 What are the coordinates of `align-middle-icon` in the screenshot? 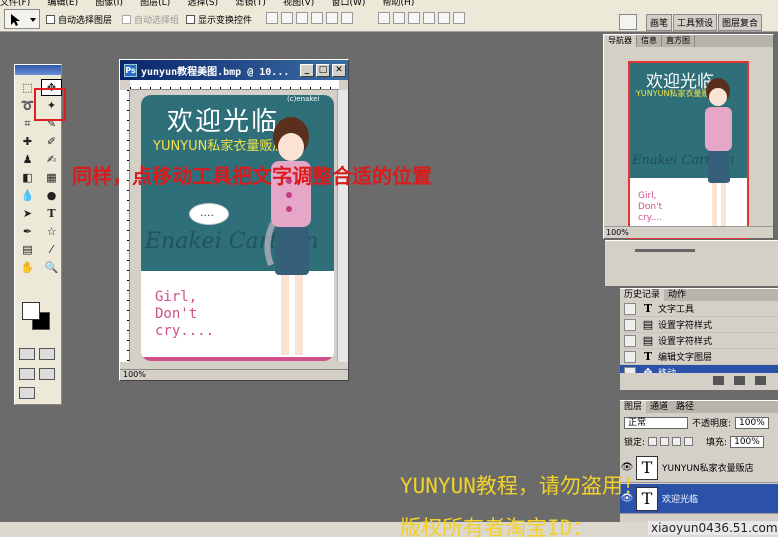 It's located at (287, 18).